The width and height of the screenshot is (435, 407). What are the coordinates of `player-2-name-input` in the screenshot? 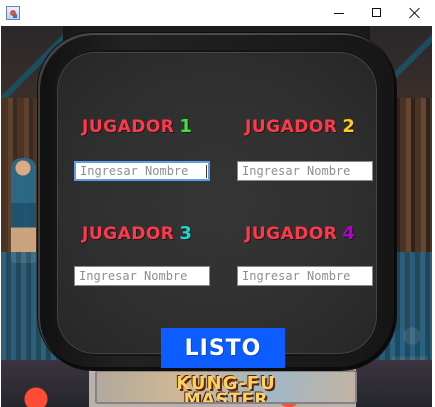 It's located at (305, 171).